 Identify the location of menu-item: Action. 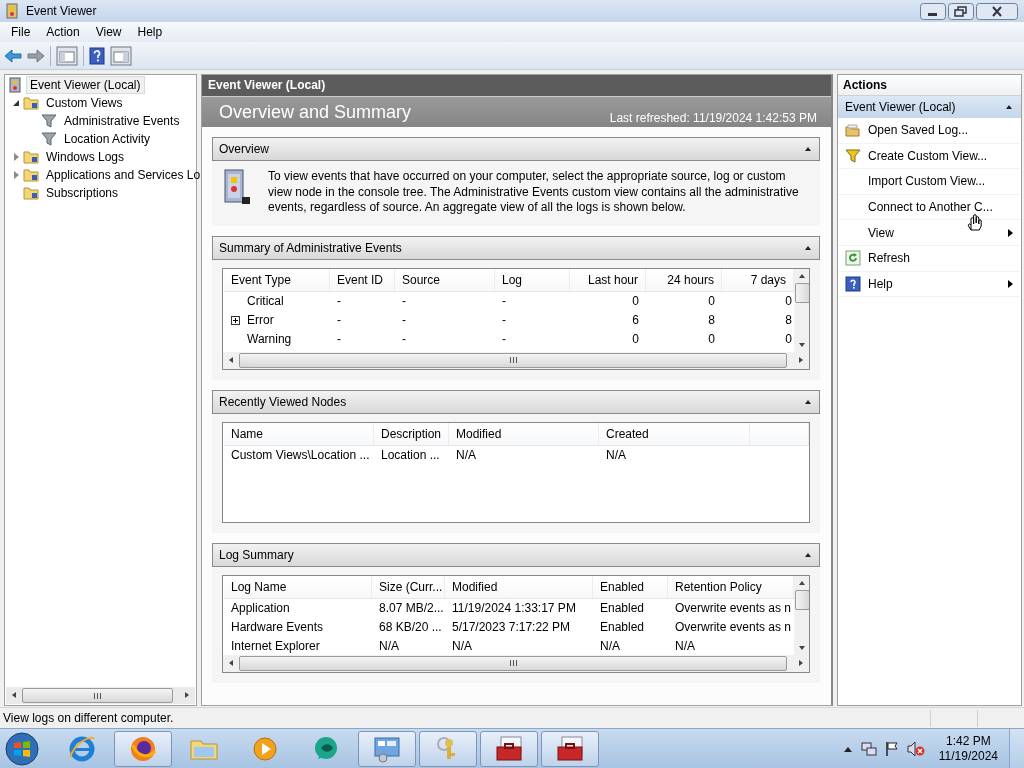
(63, 32).